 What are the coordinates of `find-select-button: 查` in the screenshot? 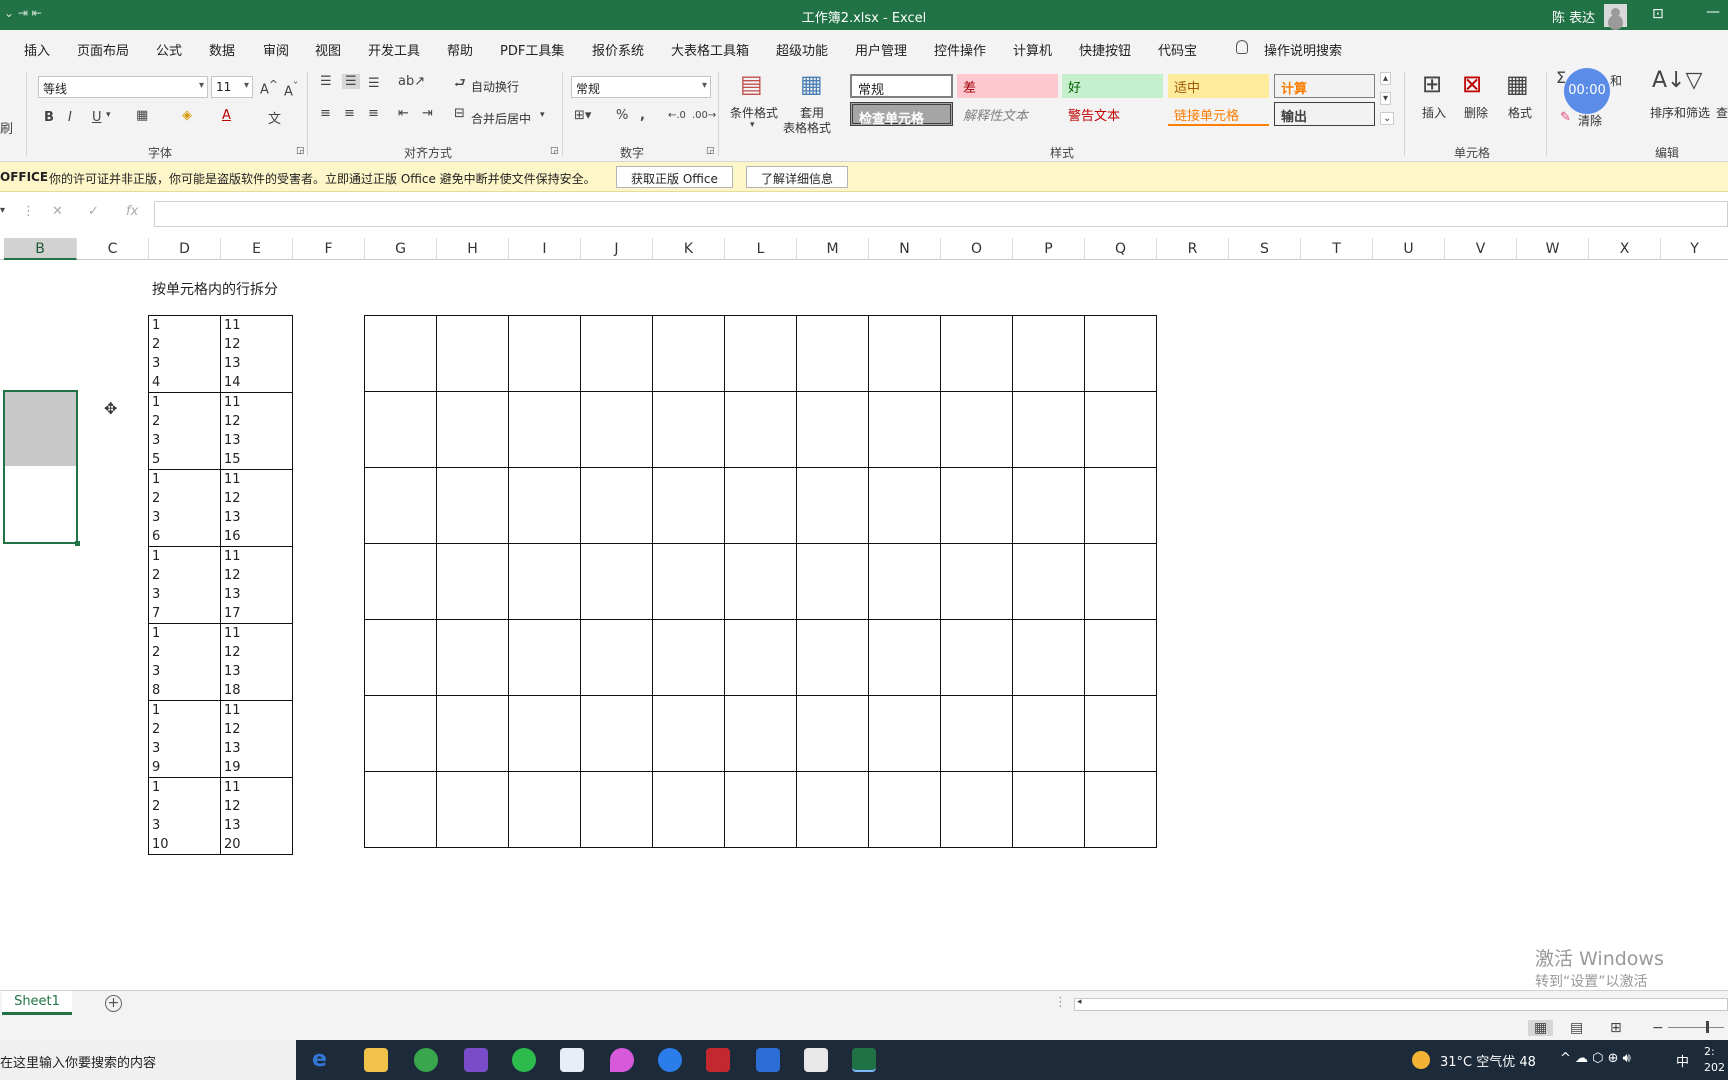 It's located at (1722, 112).